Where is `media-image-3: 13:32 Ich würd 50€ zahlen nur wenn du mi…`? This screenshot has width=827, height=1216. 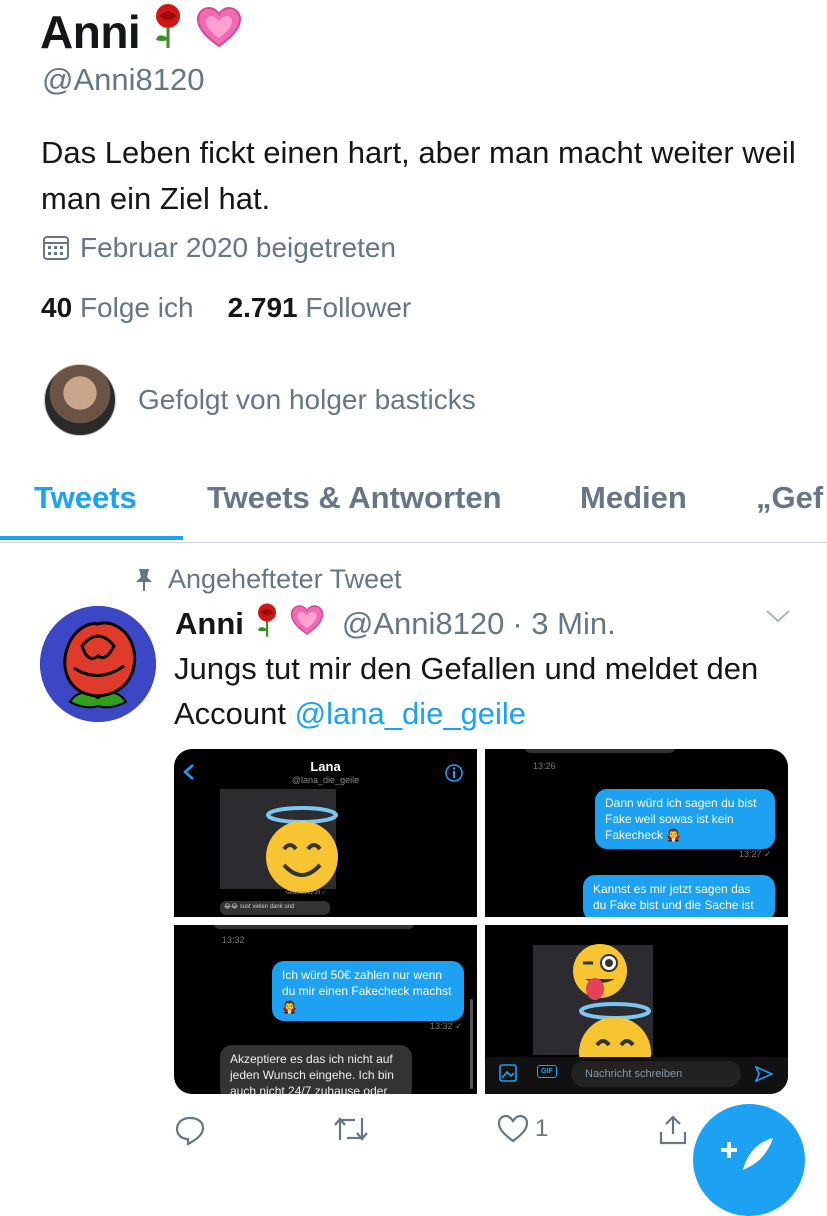 media-image-3: 13:32 Ich würd 50€ zahlen nur wenn du mi… is located at coordinates (325, 1009).